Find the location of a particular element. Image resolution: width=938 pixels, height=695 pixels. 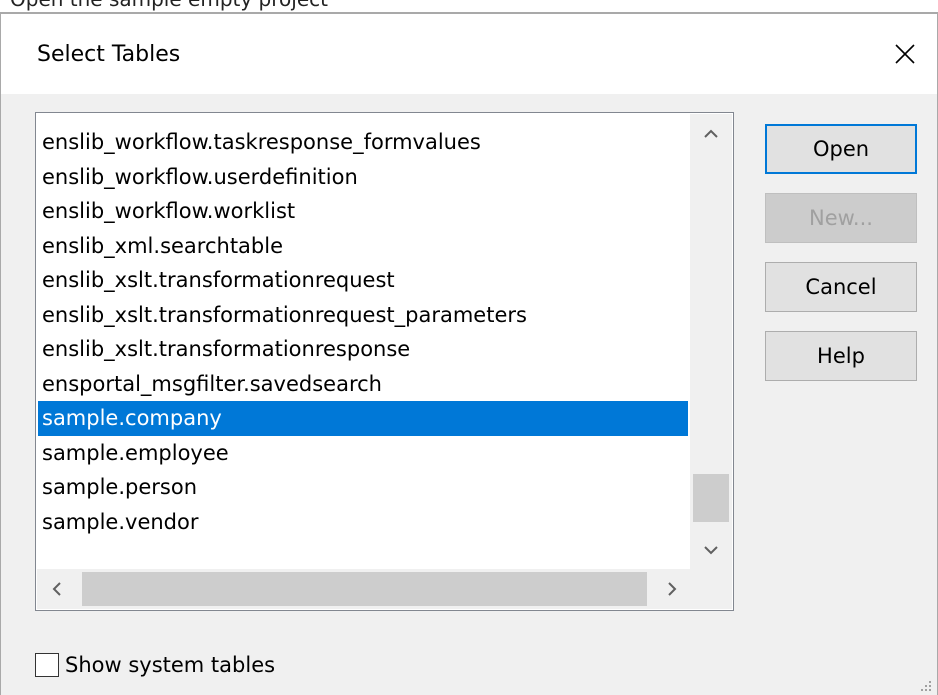

chevron-left-icon is located at coordinates (56, 589).